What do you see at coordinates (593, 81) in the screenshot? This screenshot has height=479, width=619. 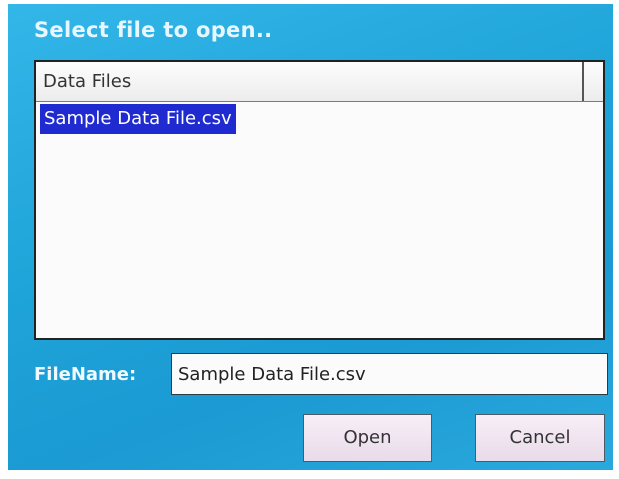 I see `column-header-spare` at bounding box center [593, 81].